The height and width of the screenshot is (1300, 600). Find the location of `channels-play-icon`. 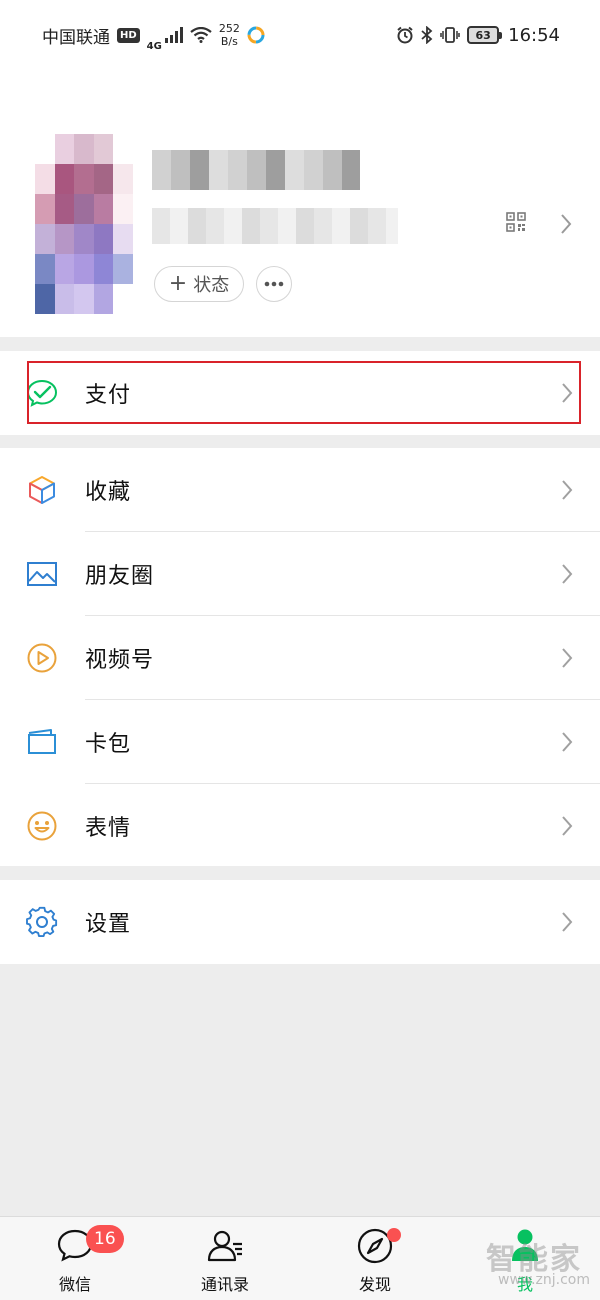

channels-play-icon is located at coordinates (42, 658).